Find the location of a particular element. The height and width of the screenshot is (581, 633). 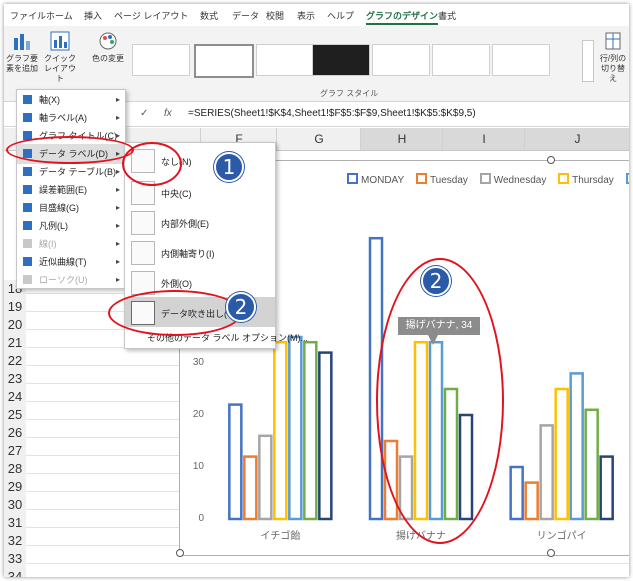

chart-styles-group-label: グラフ スタイル is located at coordinates (349, 93).